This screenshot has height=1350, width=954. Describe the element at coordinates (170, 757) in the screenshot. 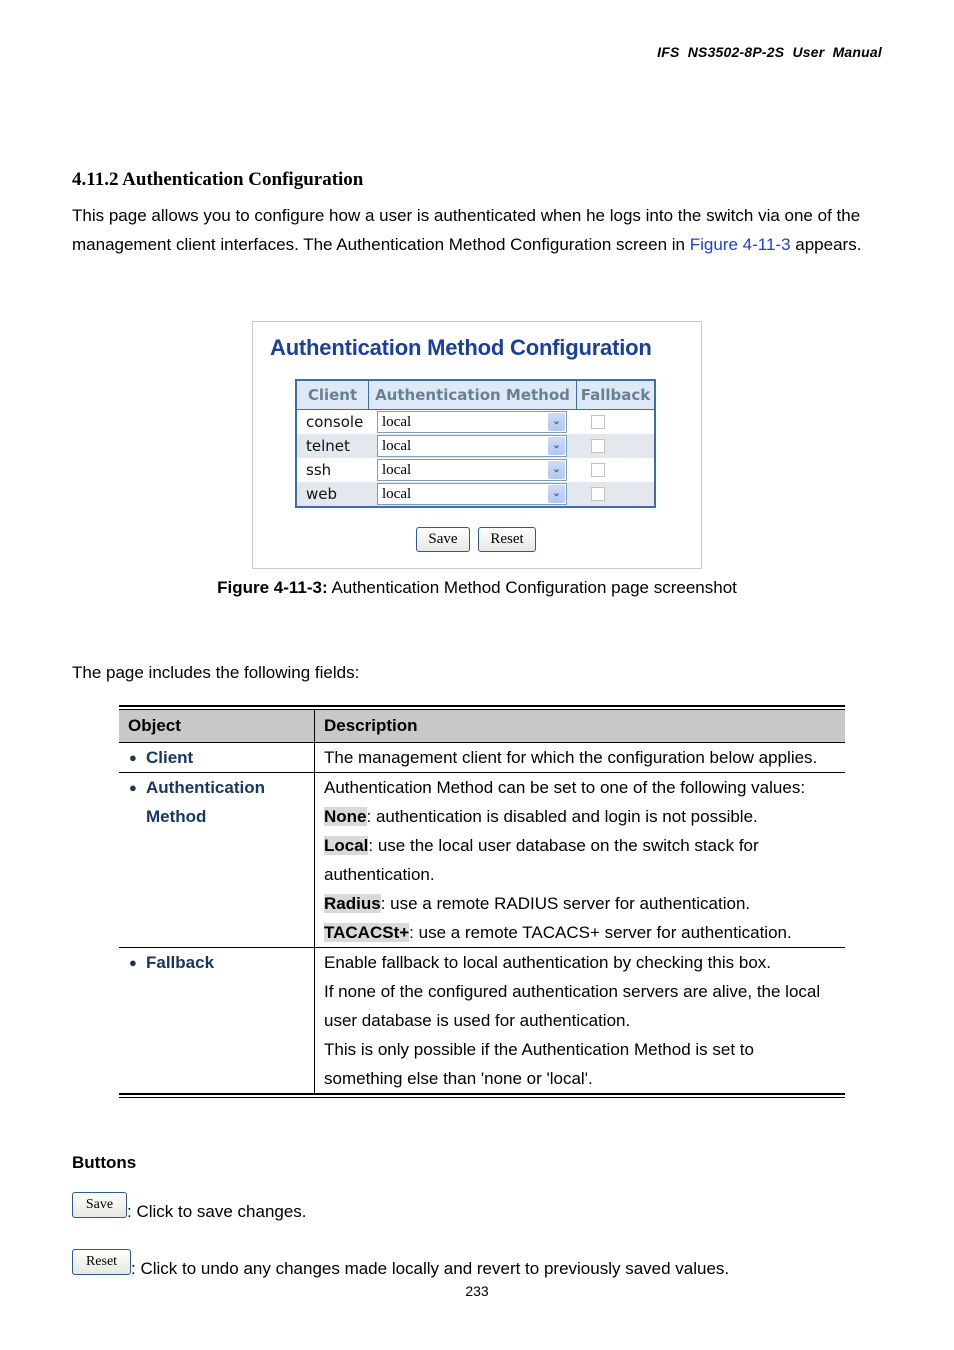

I see `object-name: Client` at that location.